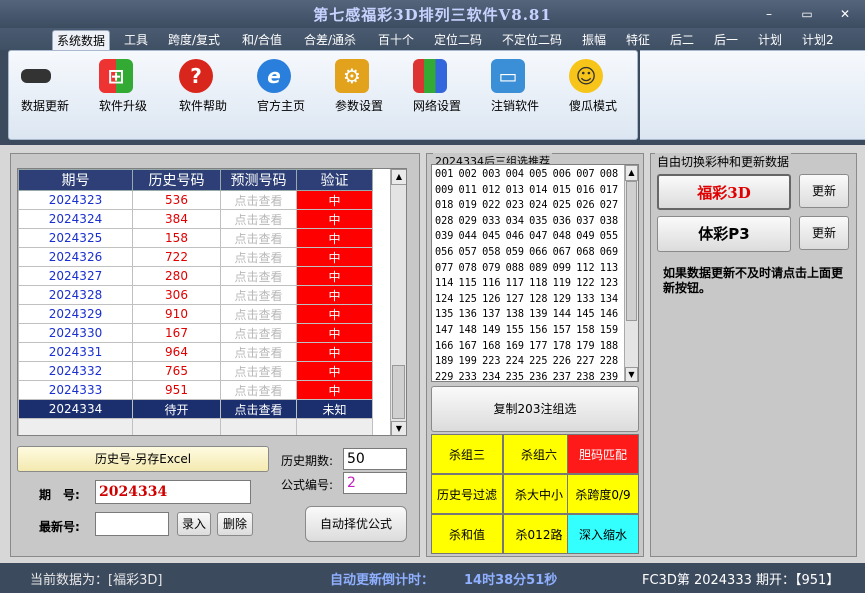 The height and width of the screenshot is (593, 865). I want to click on data-update-button: 数据更新, so click(45, 86).